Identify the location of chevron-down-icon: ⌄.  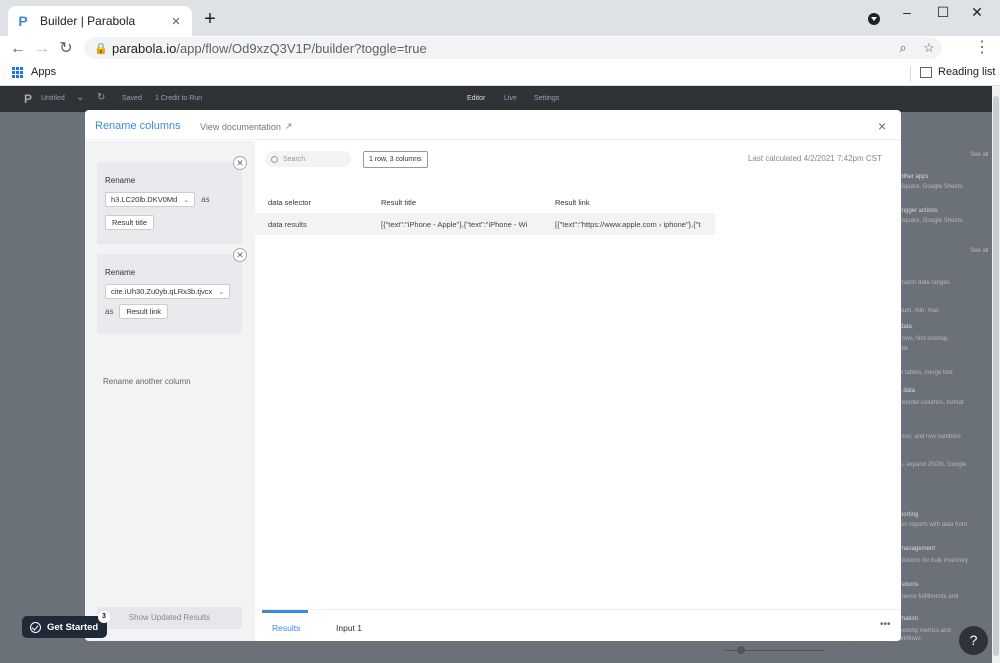
(186, 200).